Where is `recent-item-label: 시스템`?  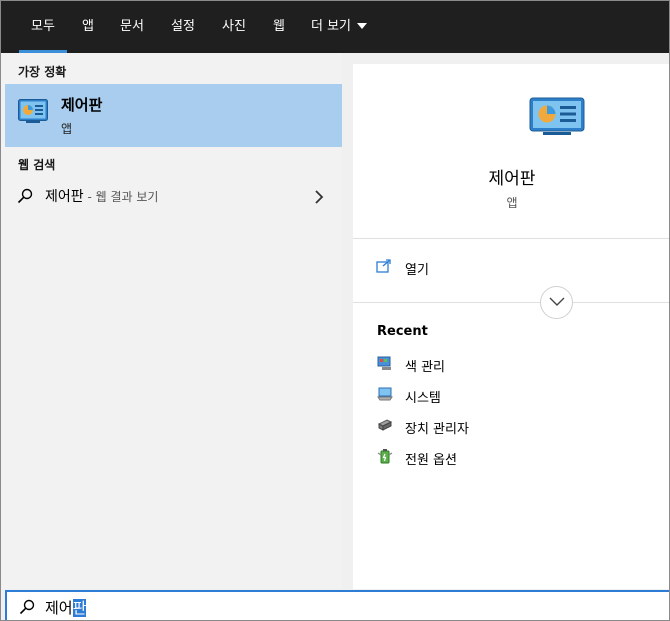 recent-item-label: 시스템 is located at coordinates (423, 398).